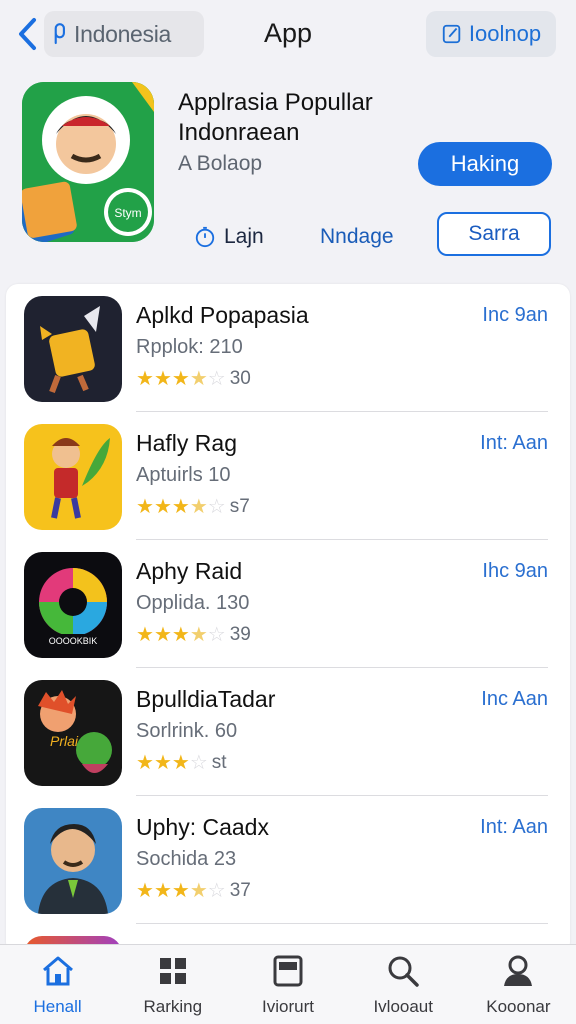 The width and height of the screenshot is (576, 1024). I want to click on tab-3: Iviorurt, so click(287, 984).